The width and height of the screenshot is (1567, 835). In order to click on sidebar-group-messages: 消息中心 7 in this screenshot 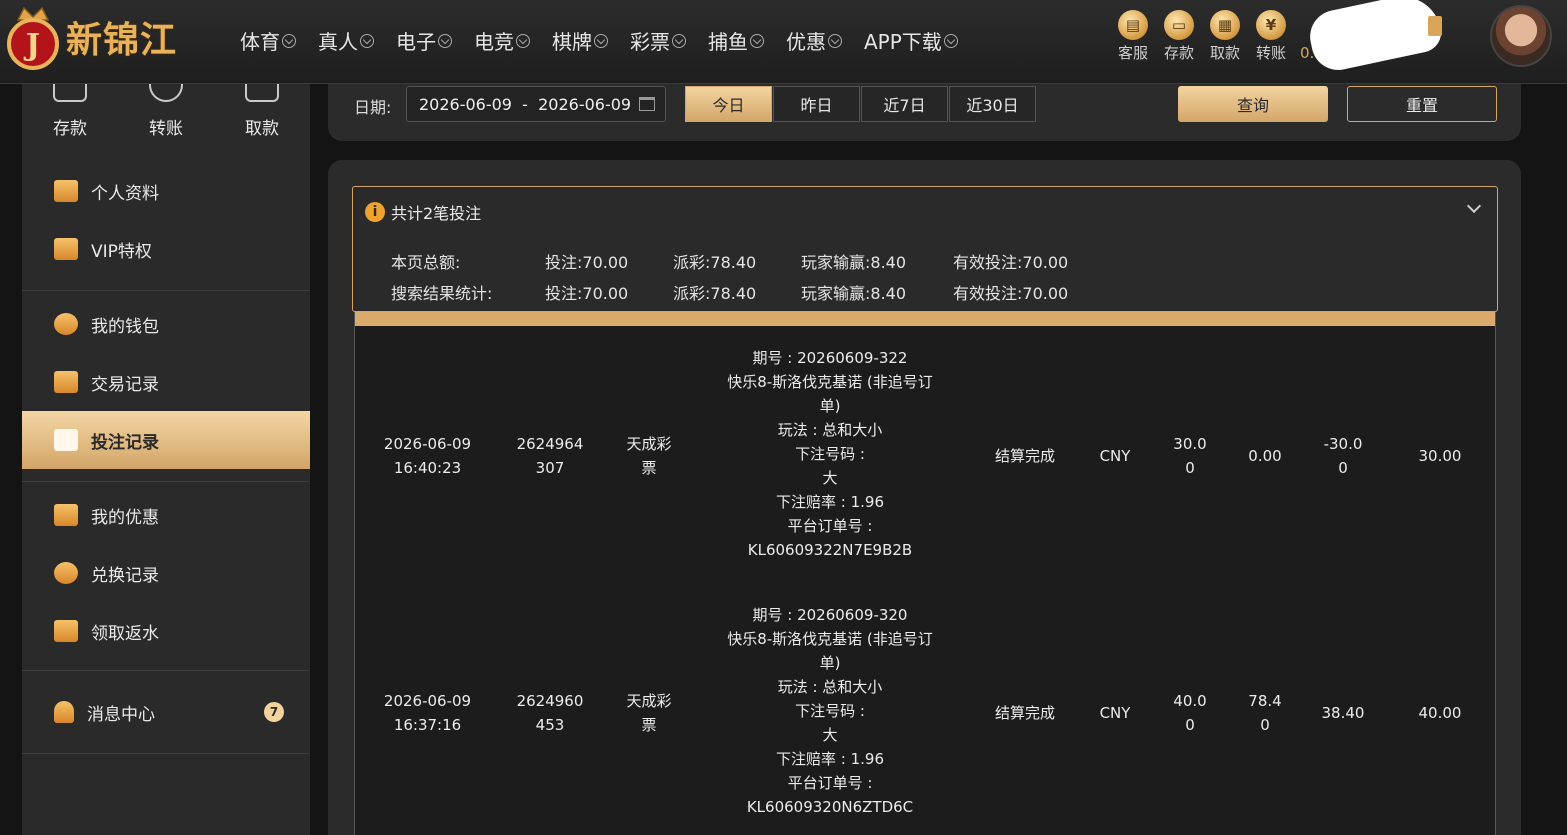, I will do `click(166, 712)`.